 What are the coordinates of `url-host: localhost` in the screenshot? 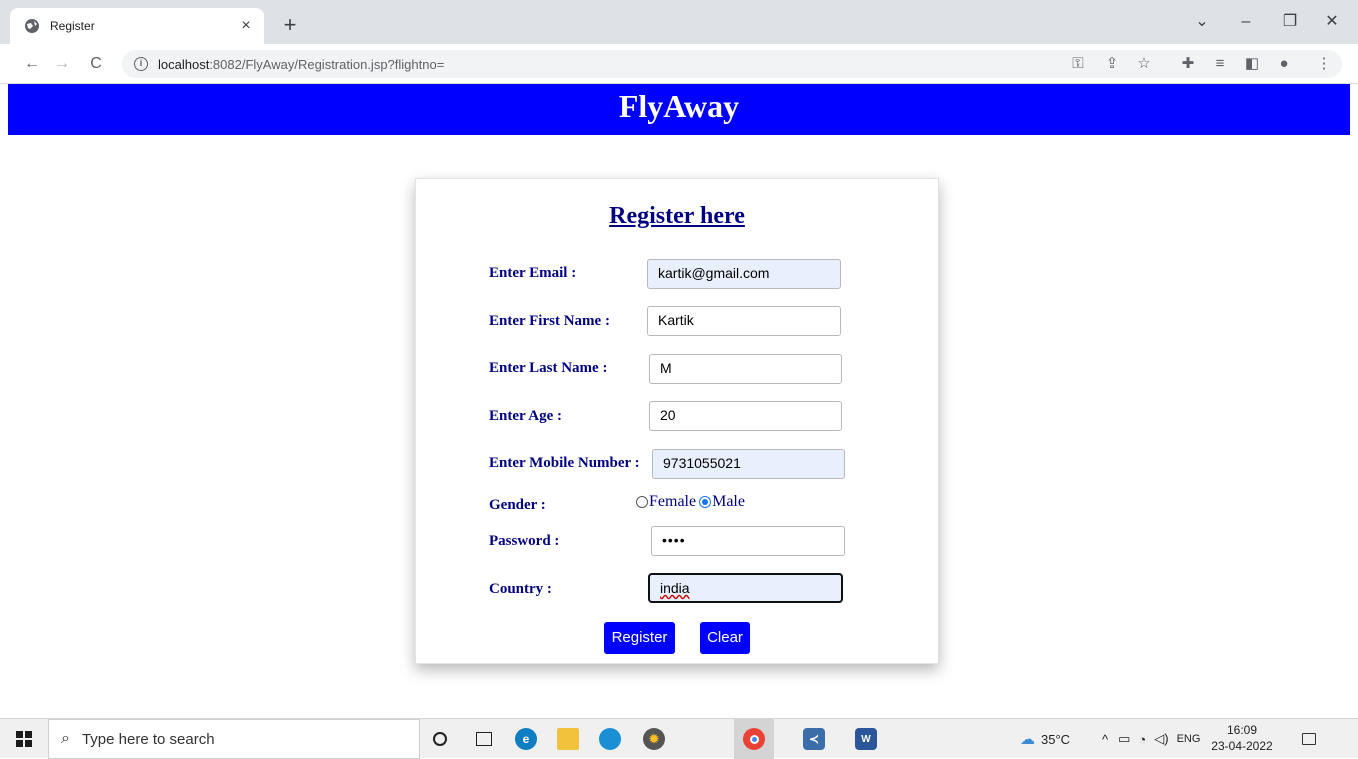 It's located at (184, 64).